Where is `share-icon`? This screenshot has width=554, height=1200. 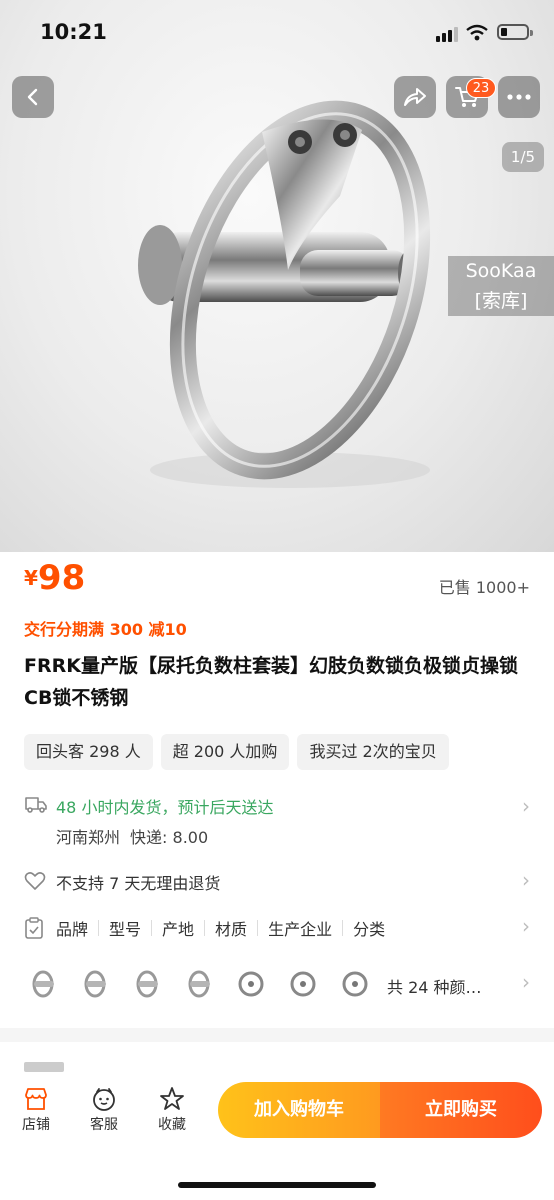
share-icon is located at coordinates (415, 97).